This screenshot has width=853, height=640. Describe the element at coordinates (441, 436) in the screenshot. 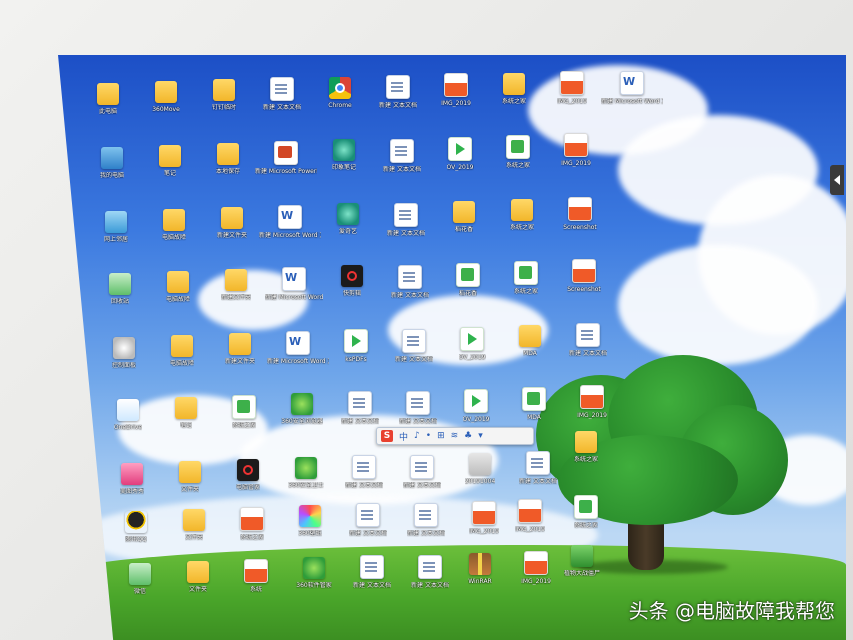

I see `ime-item-keyboard: ⊞` at that location.